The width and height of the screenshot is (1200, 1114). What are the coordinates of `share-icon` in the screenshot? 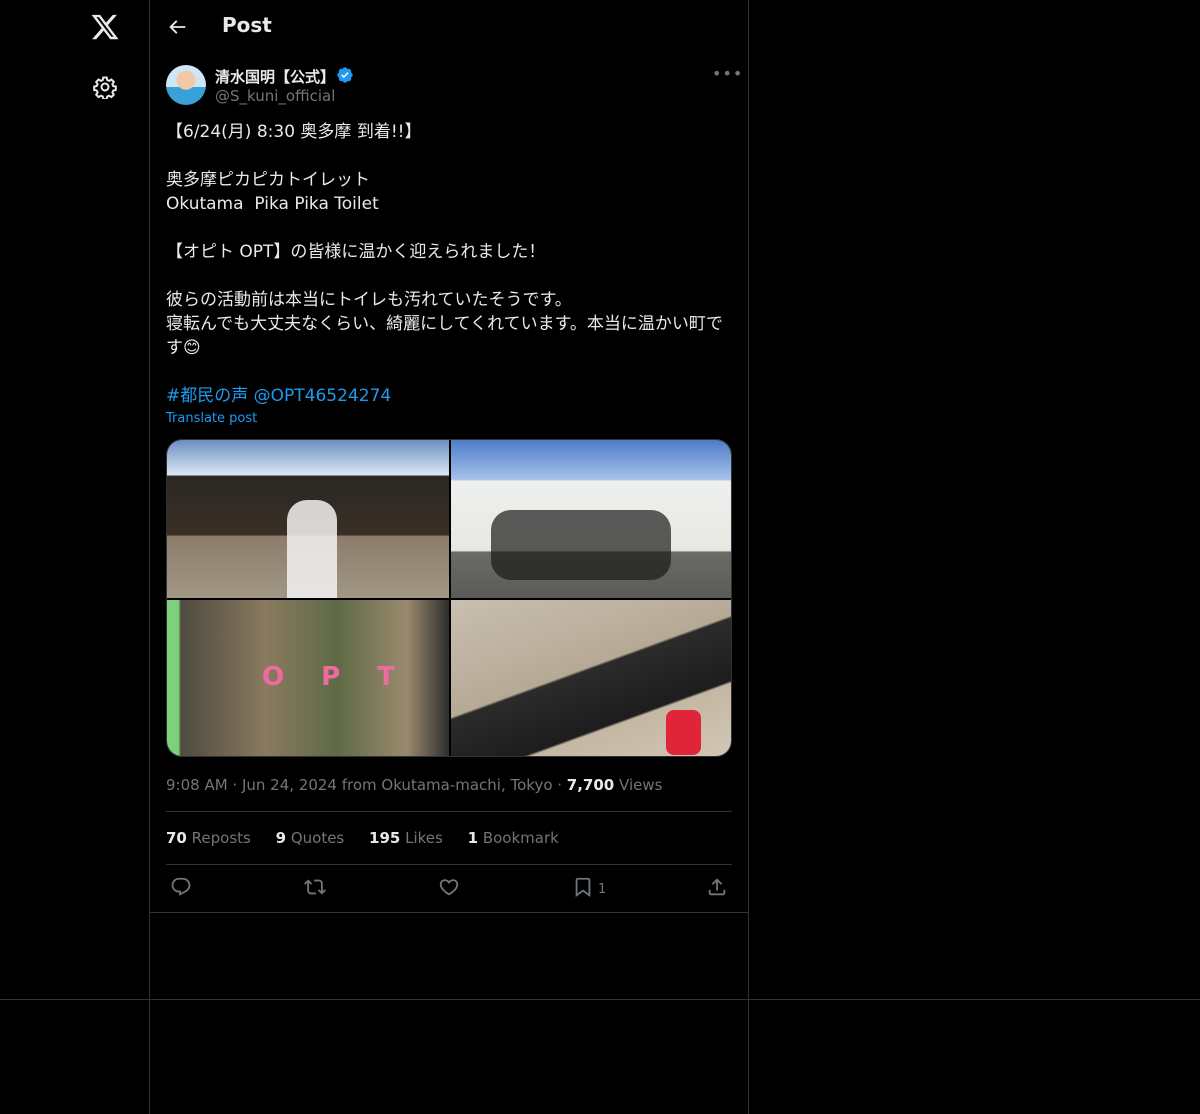 It's located at (718, 888).